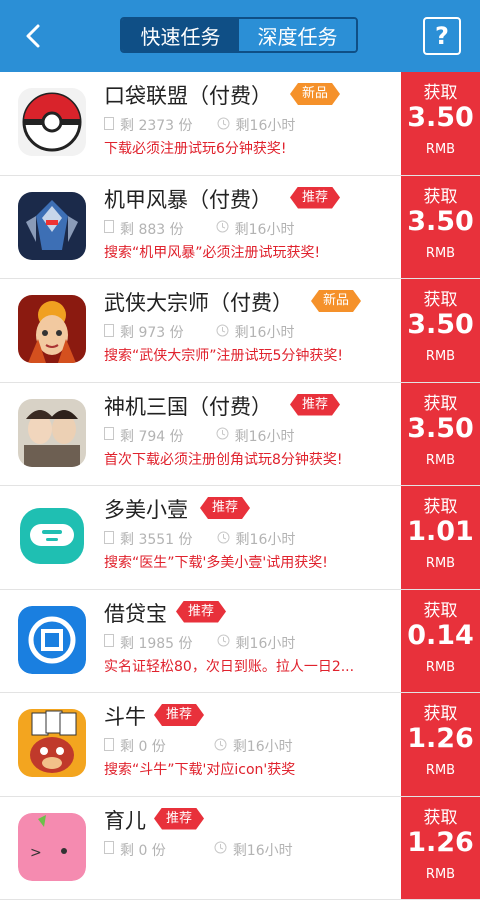 This screenshot has height=900, width=480. What do you see at coordinates (52, 847) in the screenshot?
I see `pink-face-icon: >` at bounding box center [52, 847].